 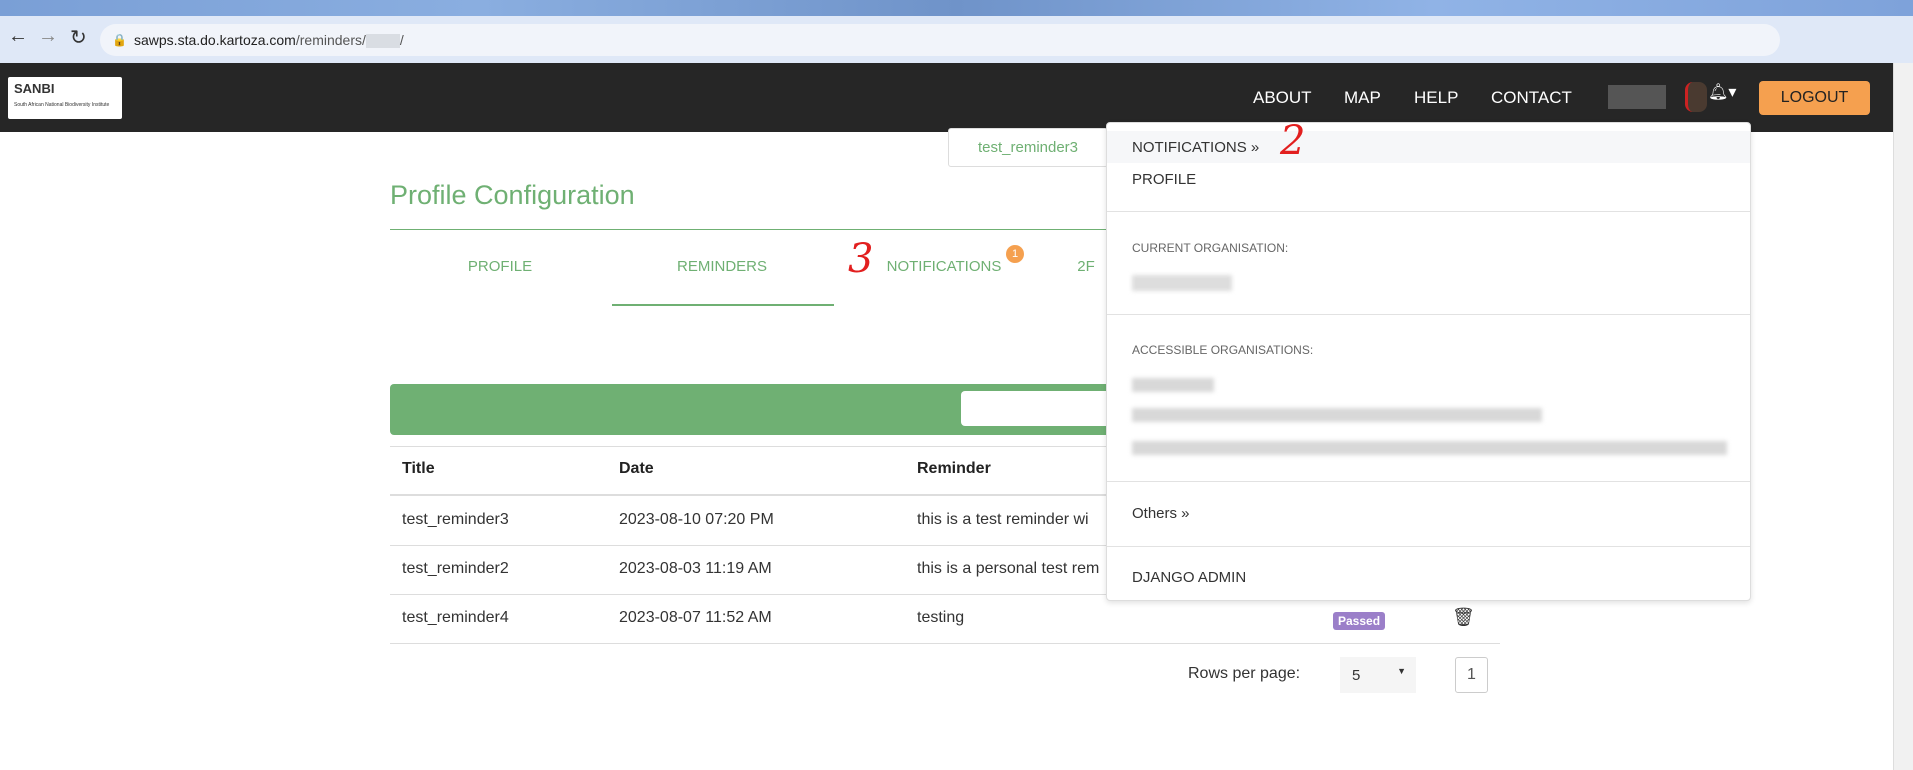 What do you see at coordinates (861, 259) in the screenshot?
I see `annotation-3: 3` at bounding box center [861, 259].